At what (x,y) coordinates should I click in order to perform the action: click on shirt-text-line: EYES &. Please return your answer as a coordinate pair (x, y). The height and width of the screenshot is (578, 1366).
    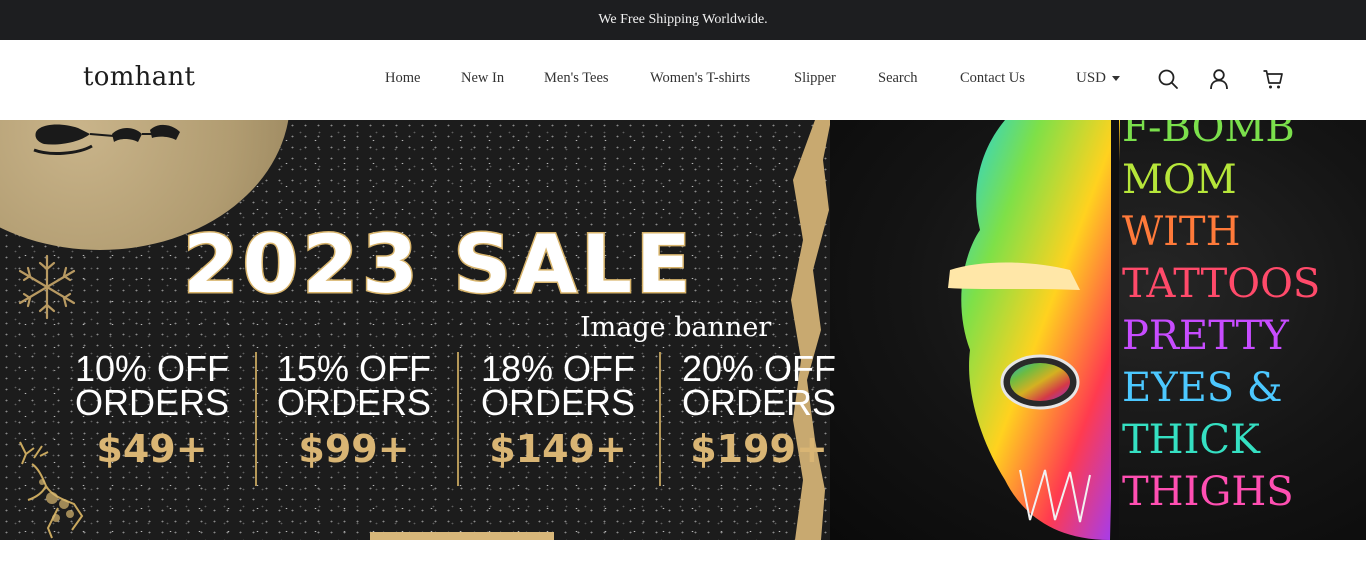
    Looking at the image, I should click on (1202, 388).